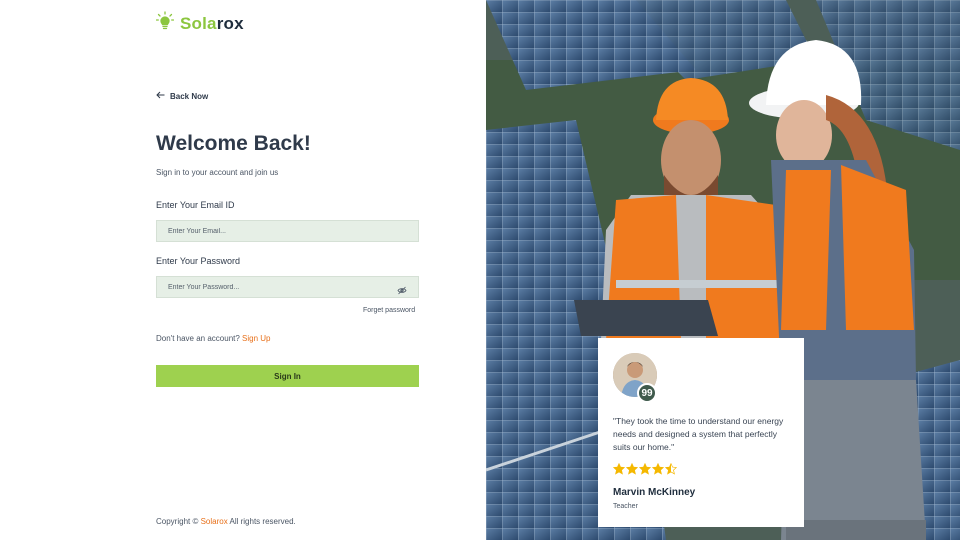  What do you see at coordinates (233, 143) in the screenshot?
I see `page-title: Welcome Back!` at bounding box center [233, 143].